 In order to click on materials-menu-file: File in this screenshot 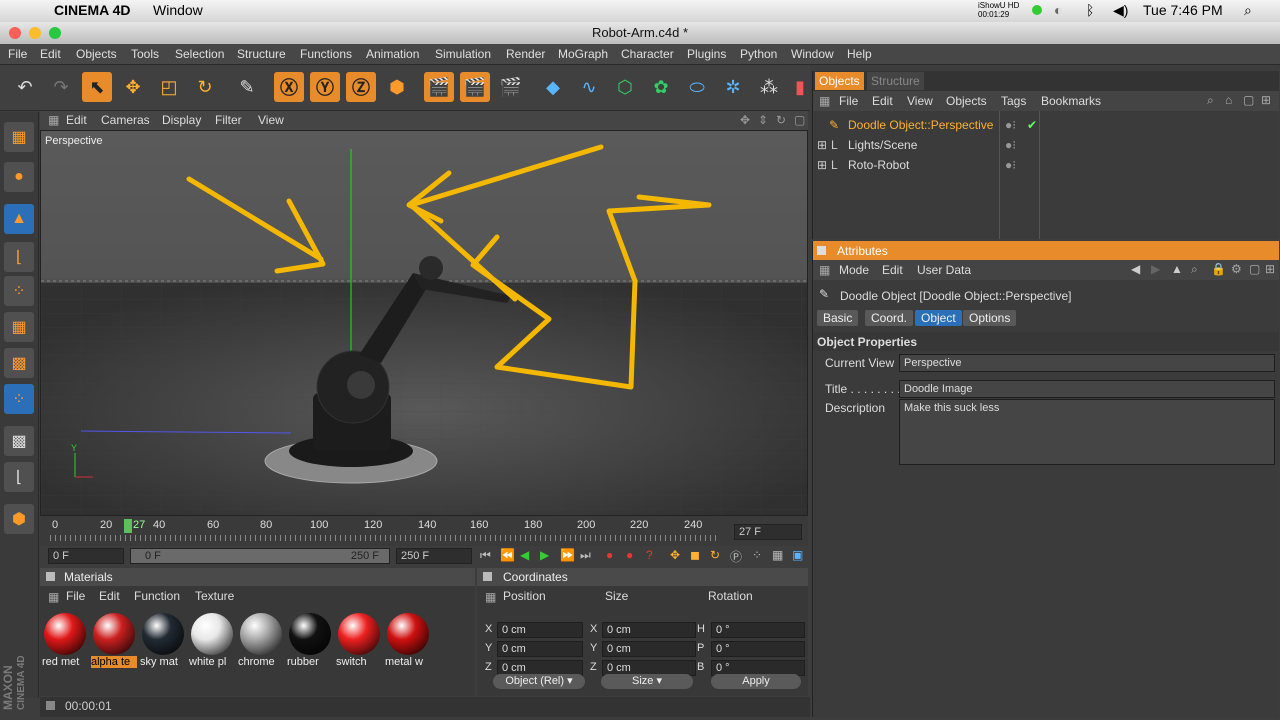, I will do `click(75, 596)`.